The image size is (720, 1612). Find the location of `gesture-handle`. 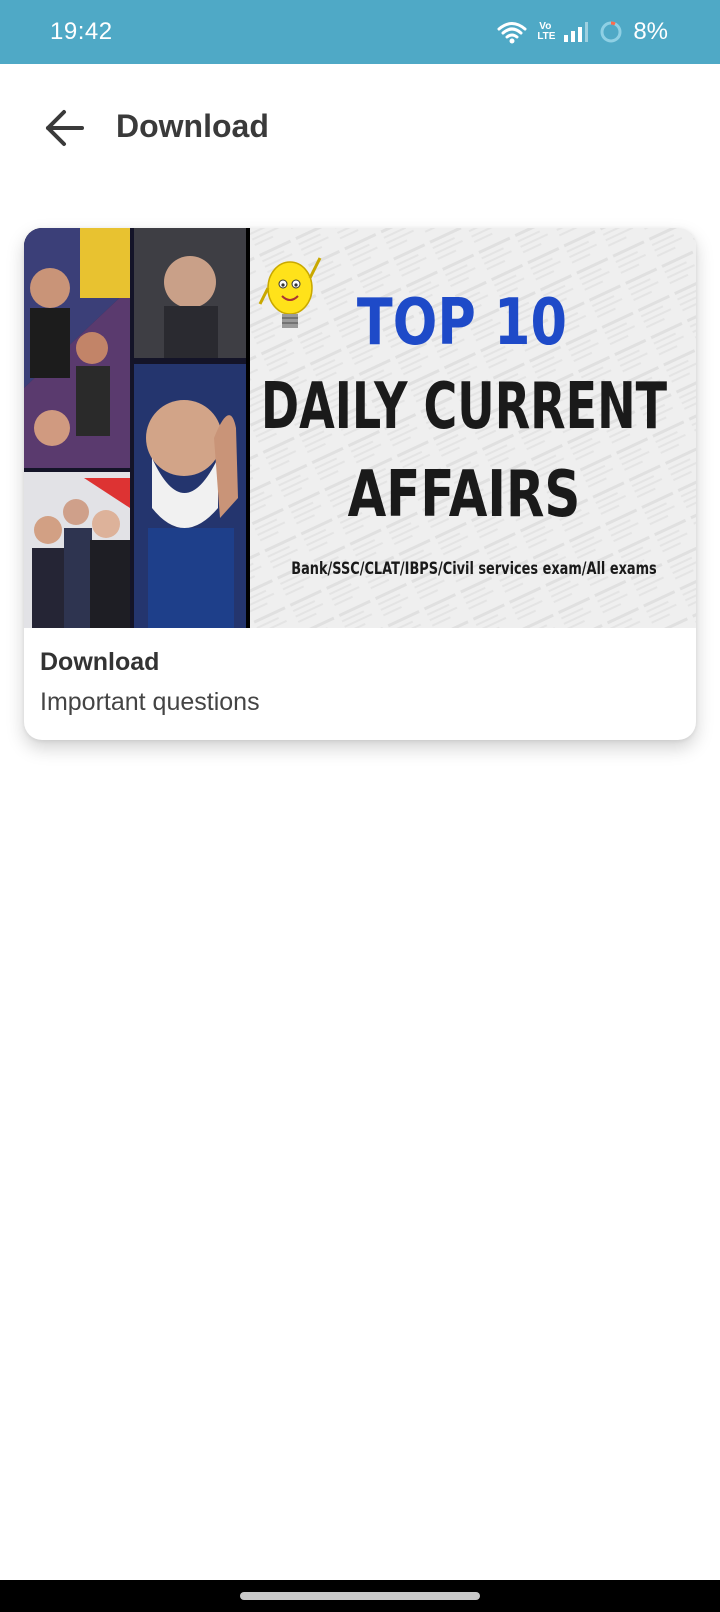

gesture-handle is located at coordinates (360, 1596).